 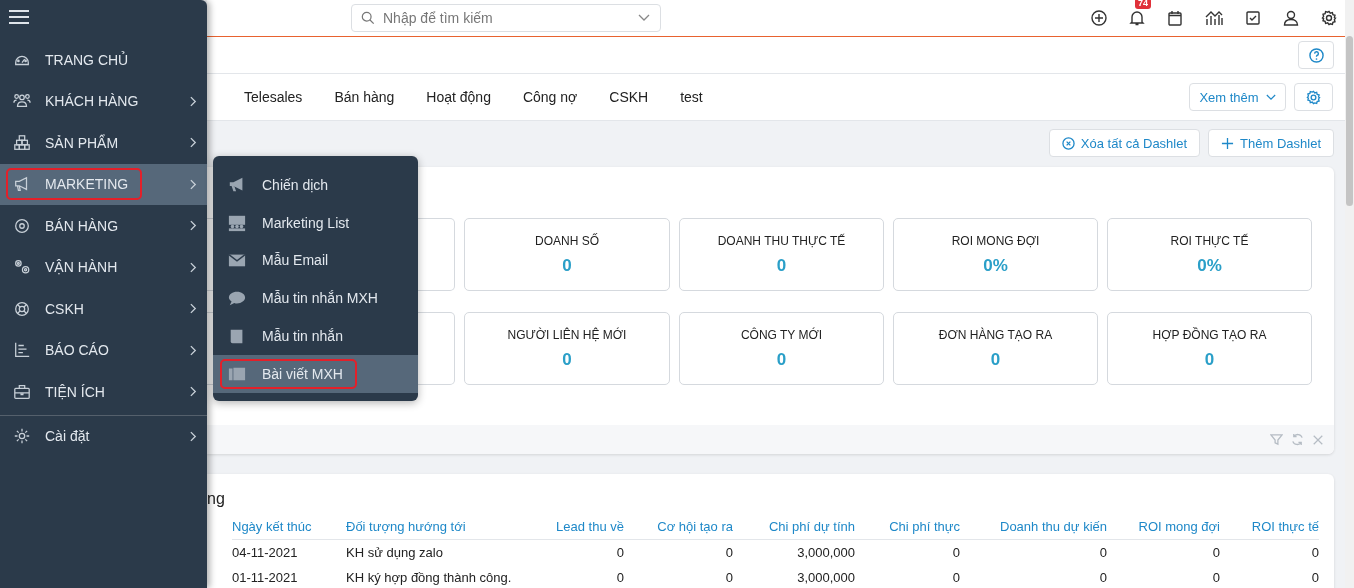 What do you see at coordinates (567, 334) in the screenshot?
I see `stat-label: NGƯỜI LIÊN HỆ MỚI` at bounding box center [567, 334].